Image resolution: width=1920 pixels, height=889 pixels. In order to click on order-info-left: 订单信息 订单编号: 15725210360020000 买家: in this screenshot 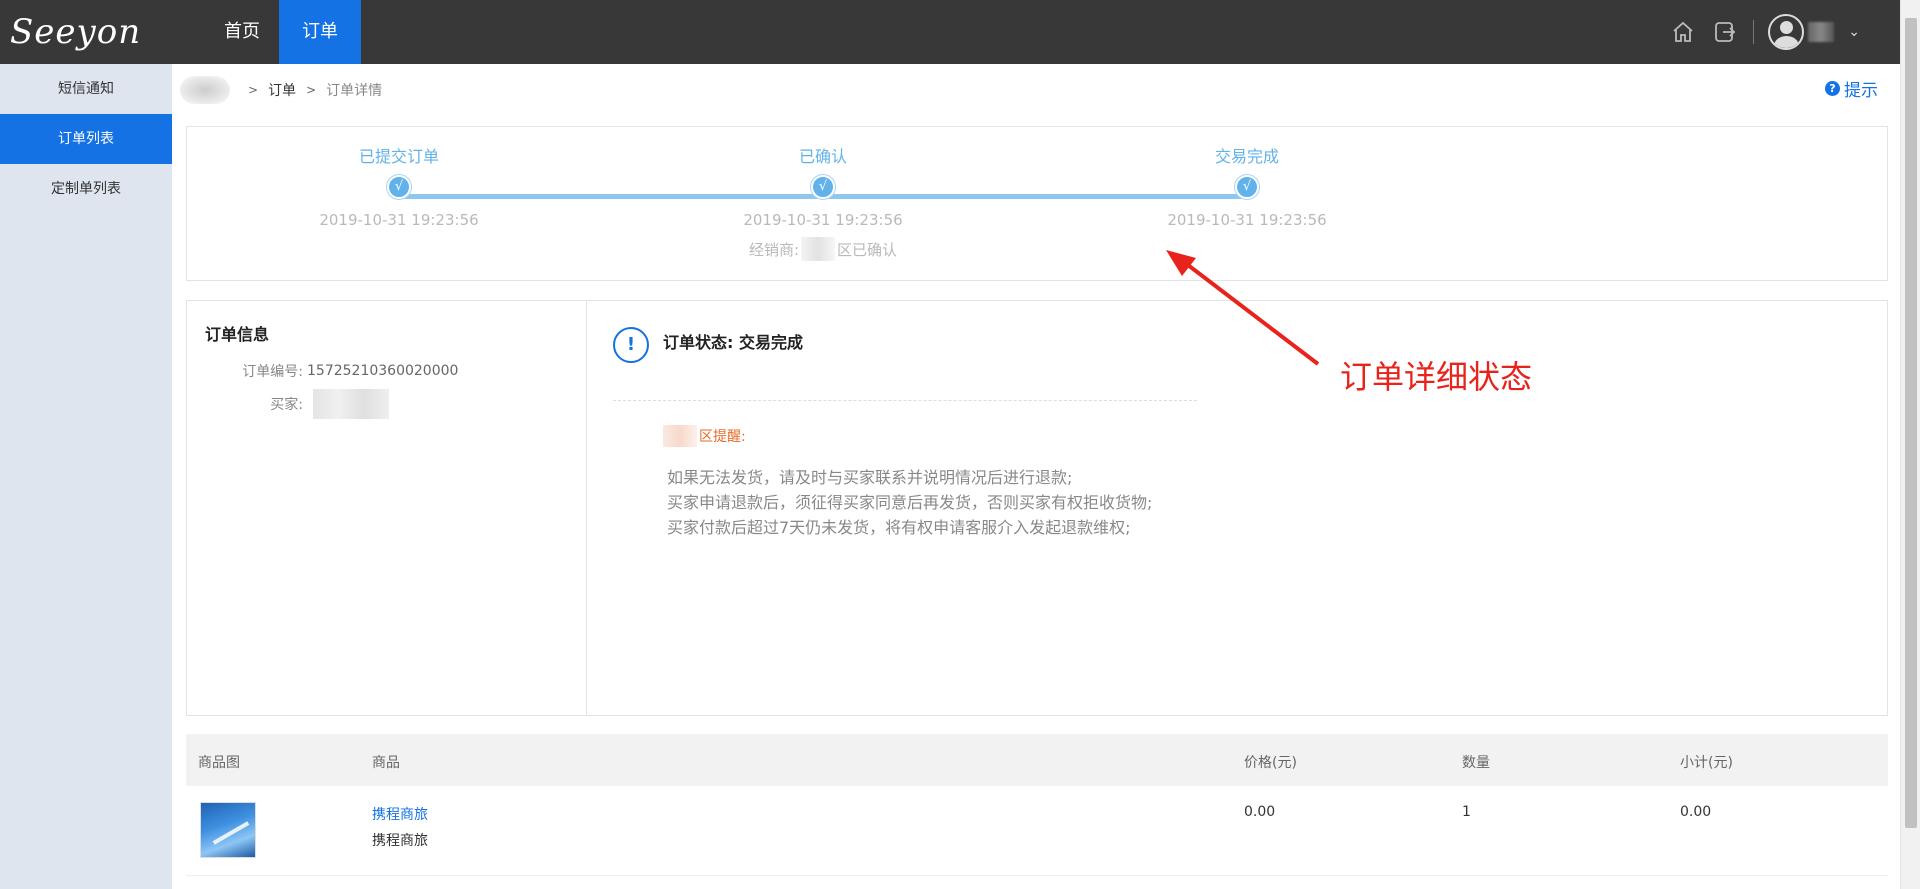, I will do `click(387, 508)`.